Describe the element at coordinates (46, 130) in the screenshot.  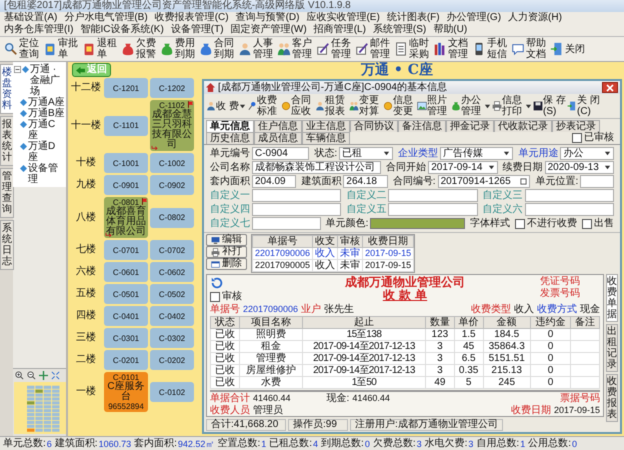
I see `tree-item: 万通C座` at that location.